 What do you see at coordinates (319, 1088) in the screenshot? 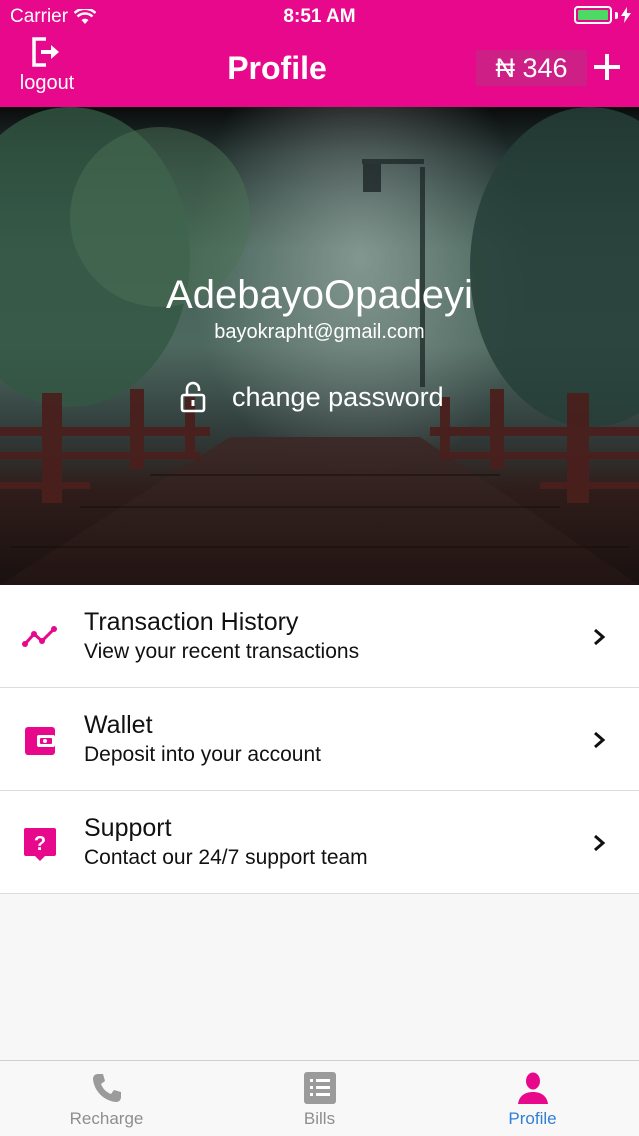
I see `list-icon` at bounding box center [319, 1088].